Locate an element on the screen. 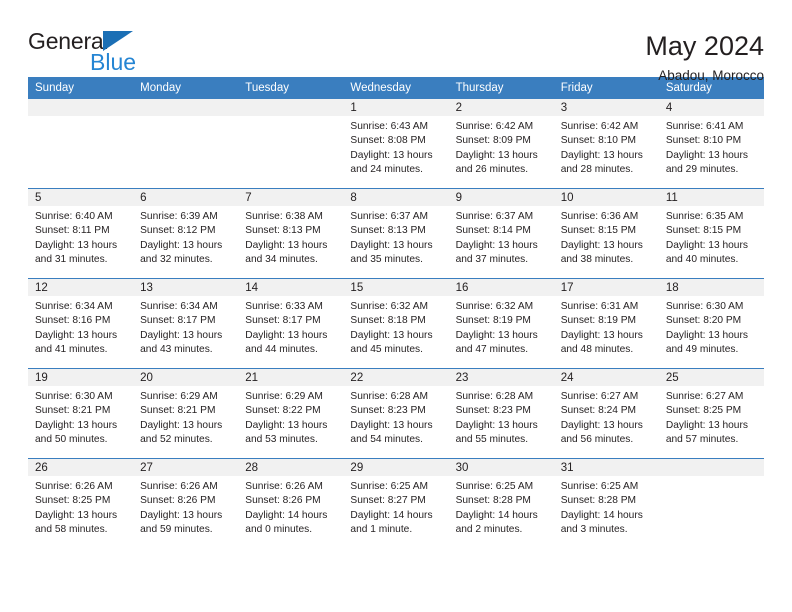  daylight-text: and 34 minutes. is located at coordinates (281, 260).